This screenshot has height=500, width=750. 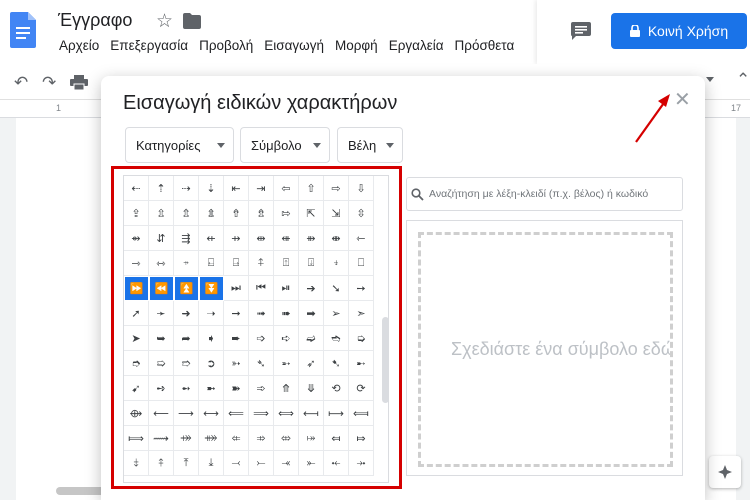 What do you see at coordinates (260, 103) in the screenshot?
I see `dialog-title: Εισαγωγή ειδικών χαρακτήρων` at bounding box center [260, 103].